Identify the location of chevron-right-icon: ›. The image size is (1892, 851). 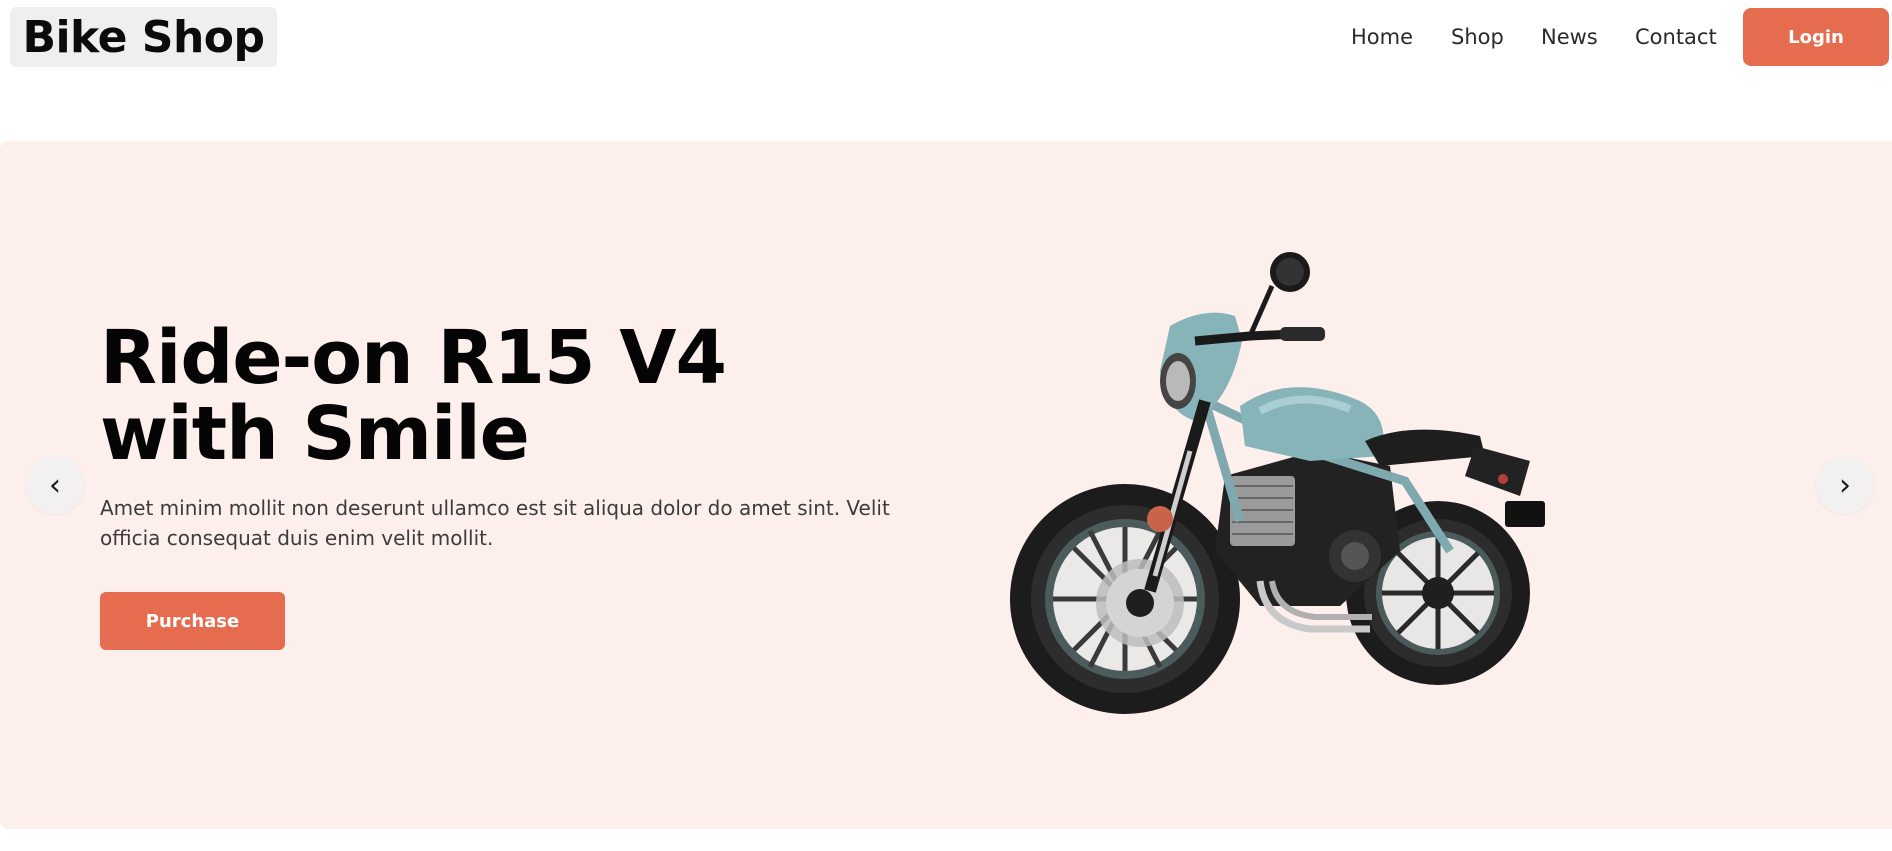
(1845, 485).